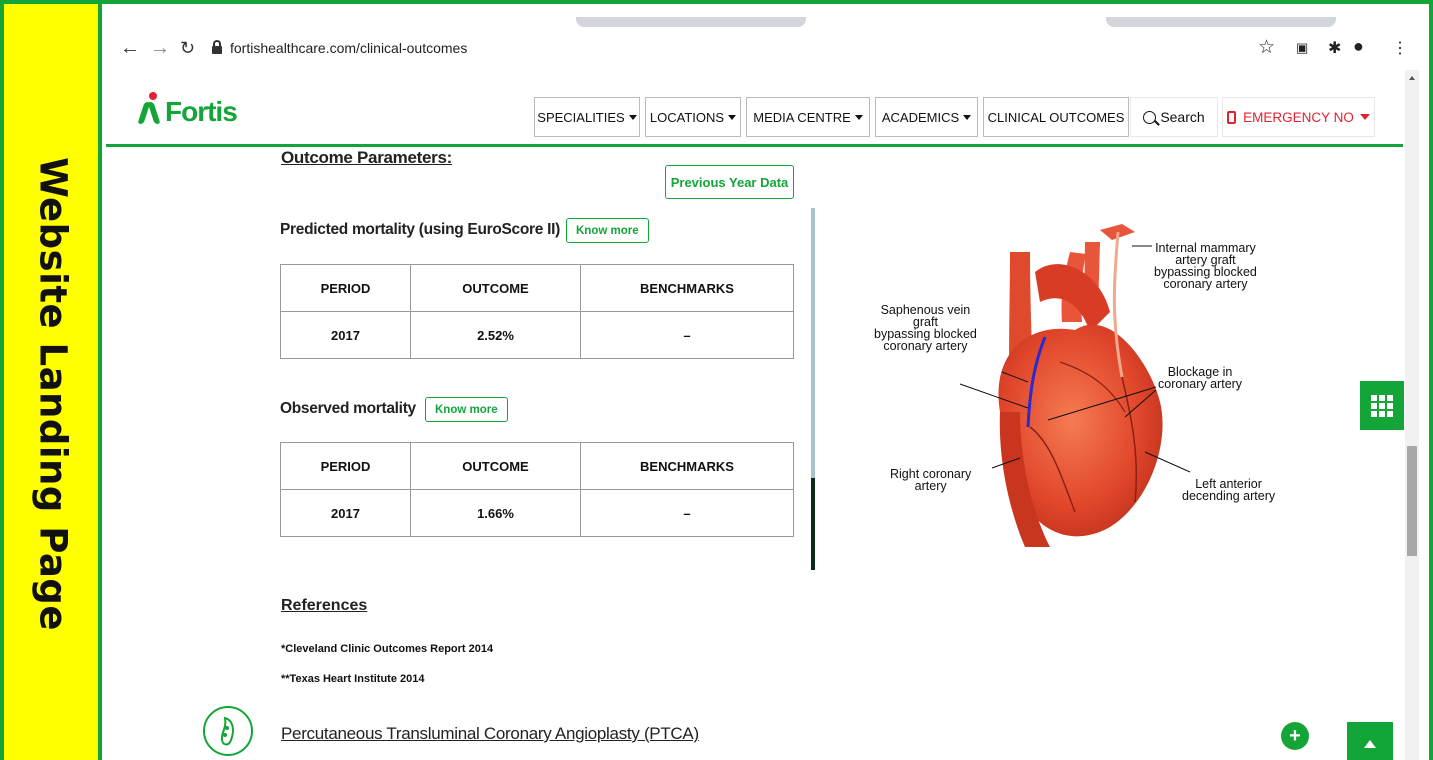  I want to click on plus-icon: +, so click(1295, 736).